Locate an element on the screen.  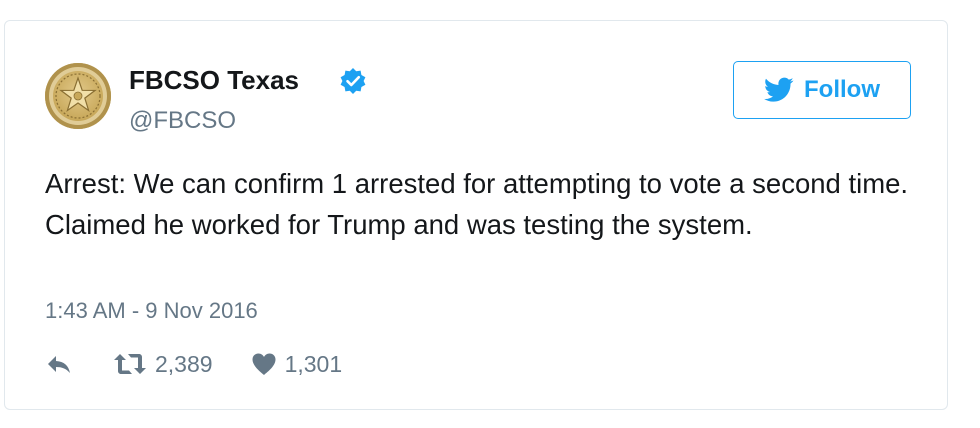
reply-button is located at coordinates (65, 364).